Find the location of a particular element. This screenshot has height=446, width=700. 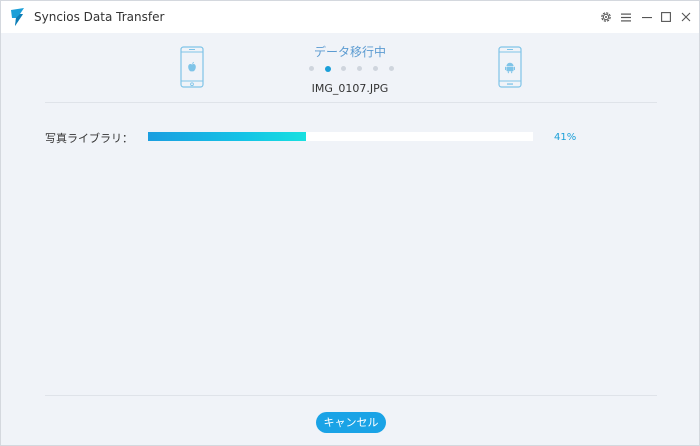

transfer-status: データ移行中 is located at coordinates (349, 52).